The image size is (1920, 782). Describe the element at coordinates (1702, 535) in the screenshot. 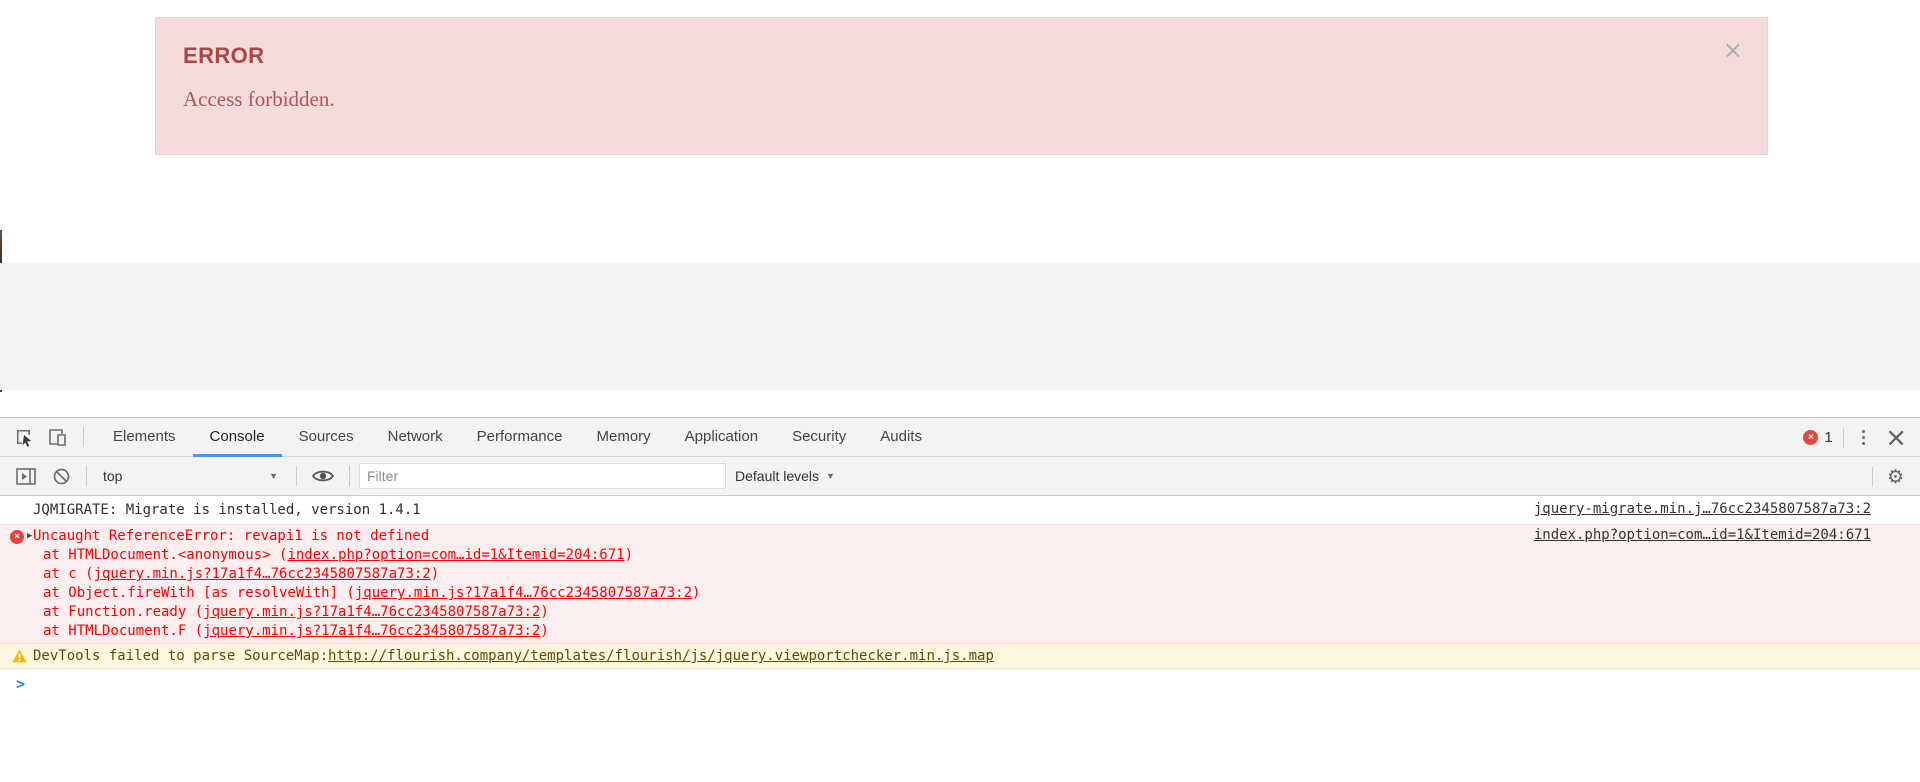

I see `error-source-link: index.php?option=com…id=1&Itemid=204:671` at that location.